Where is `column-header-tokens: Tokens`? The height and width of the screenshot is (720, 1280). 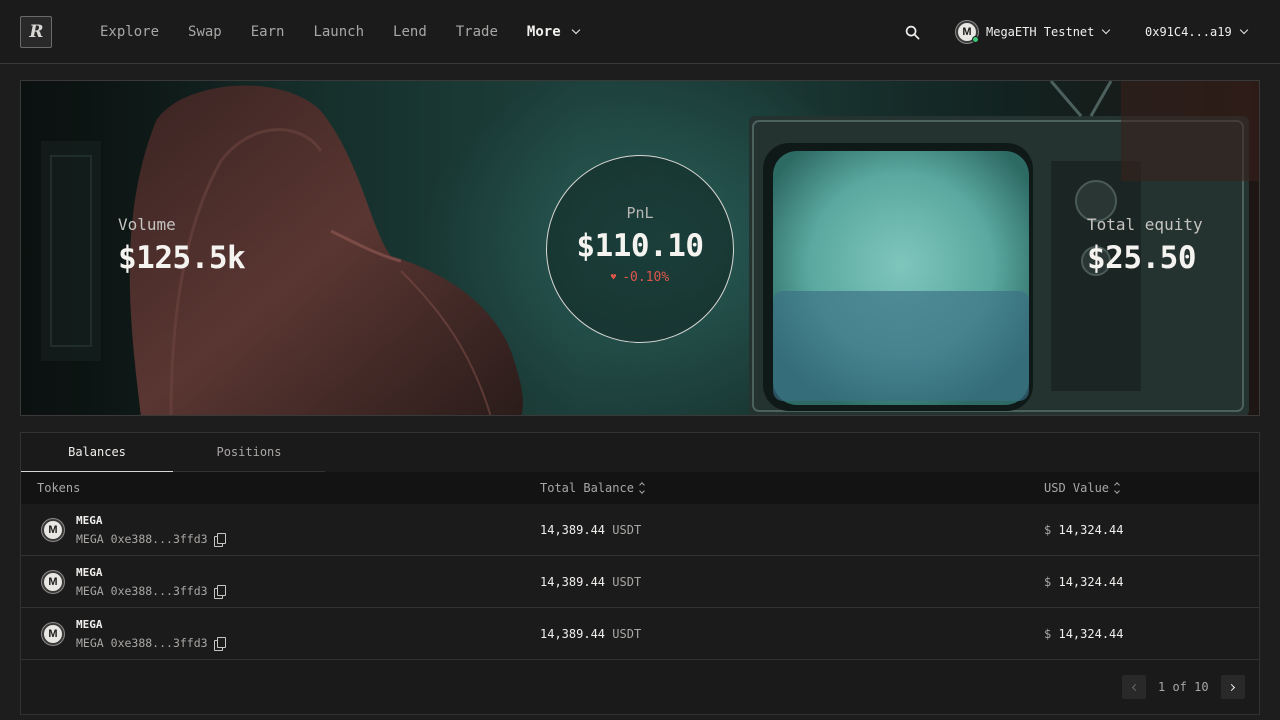
column-header-tokens: Tokens is located at coordinates (58, 488).